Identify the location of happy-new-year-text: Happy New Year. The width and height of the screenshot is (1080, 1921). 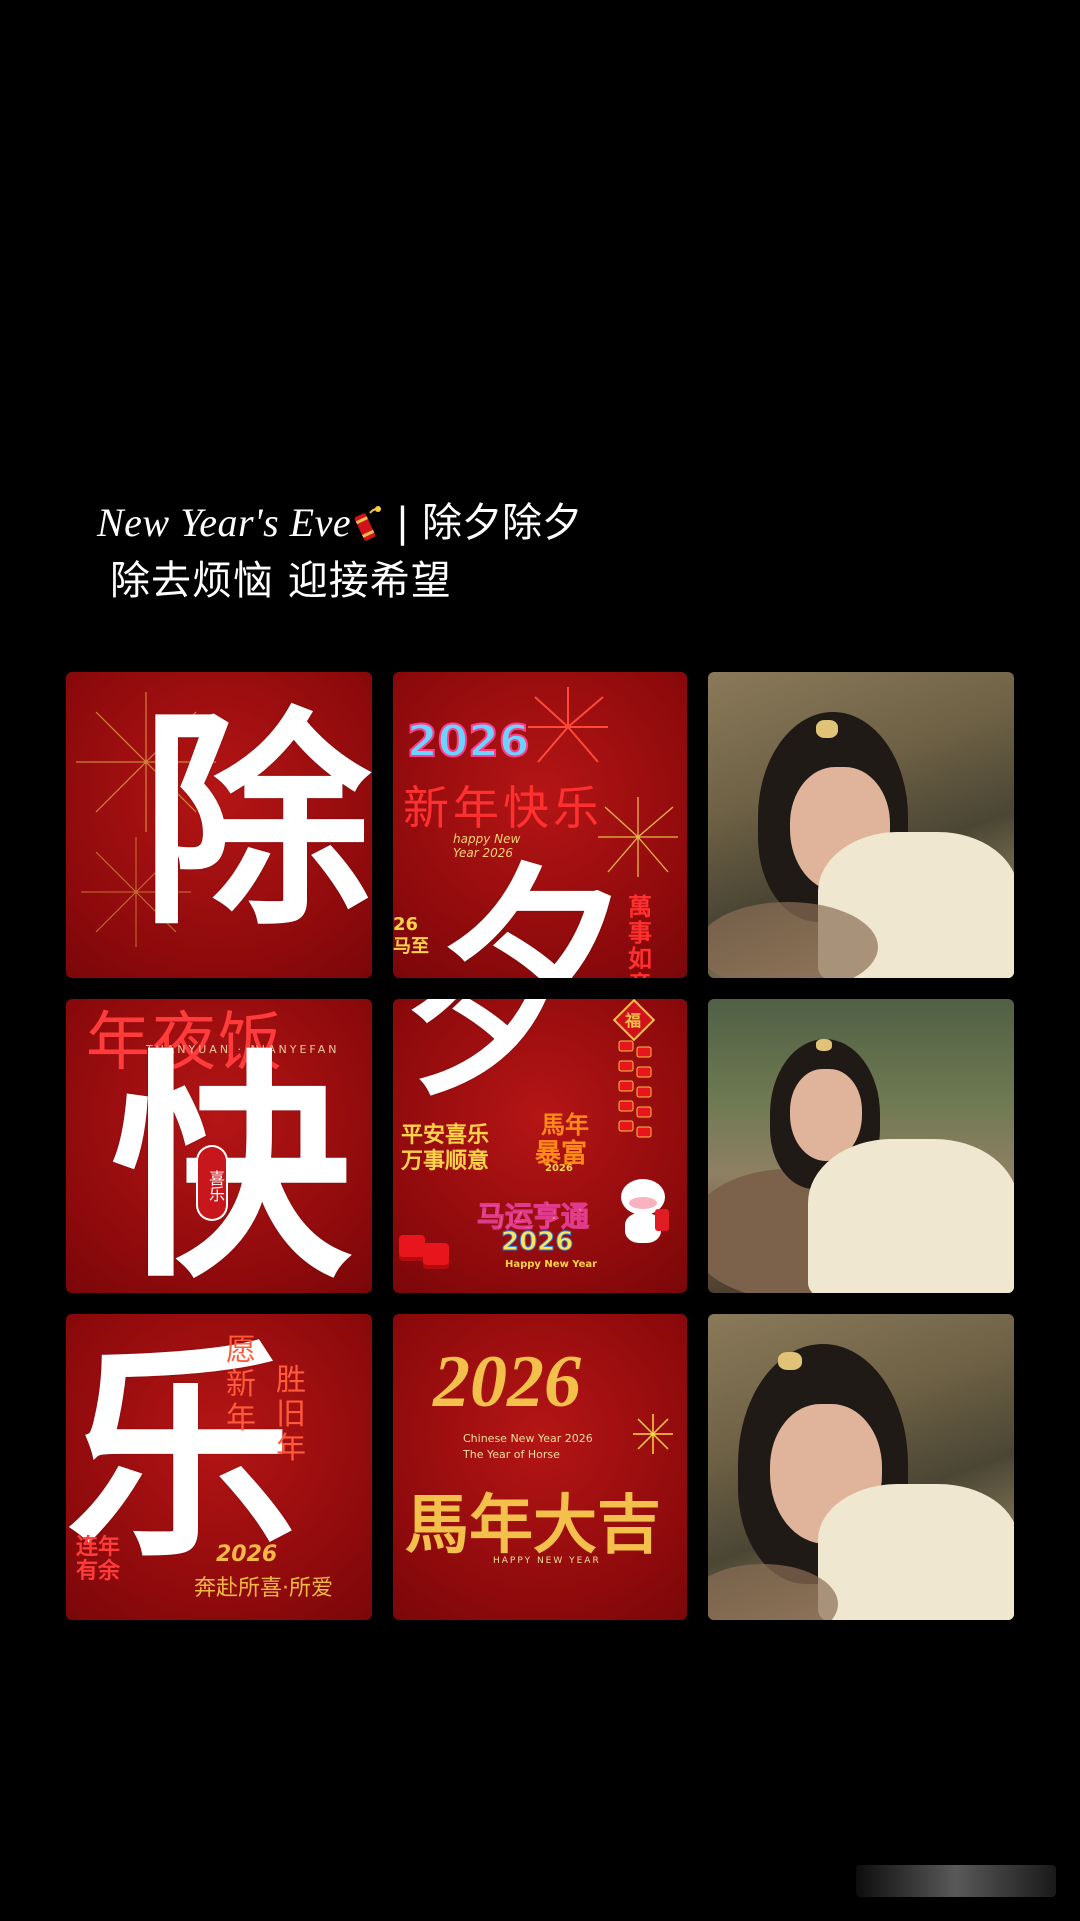
(551, 1264).